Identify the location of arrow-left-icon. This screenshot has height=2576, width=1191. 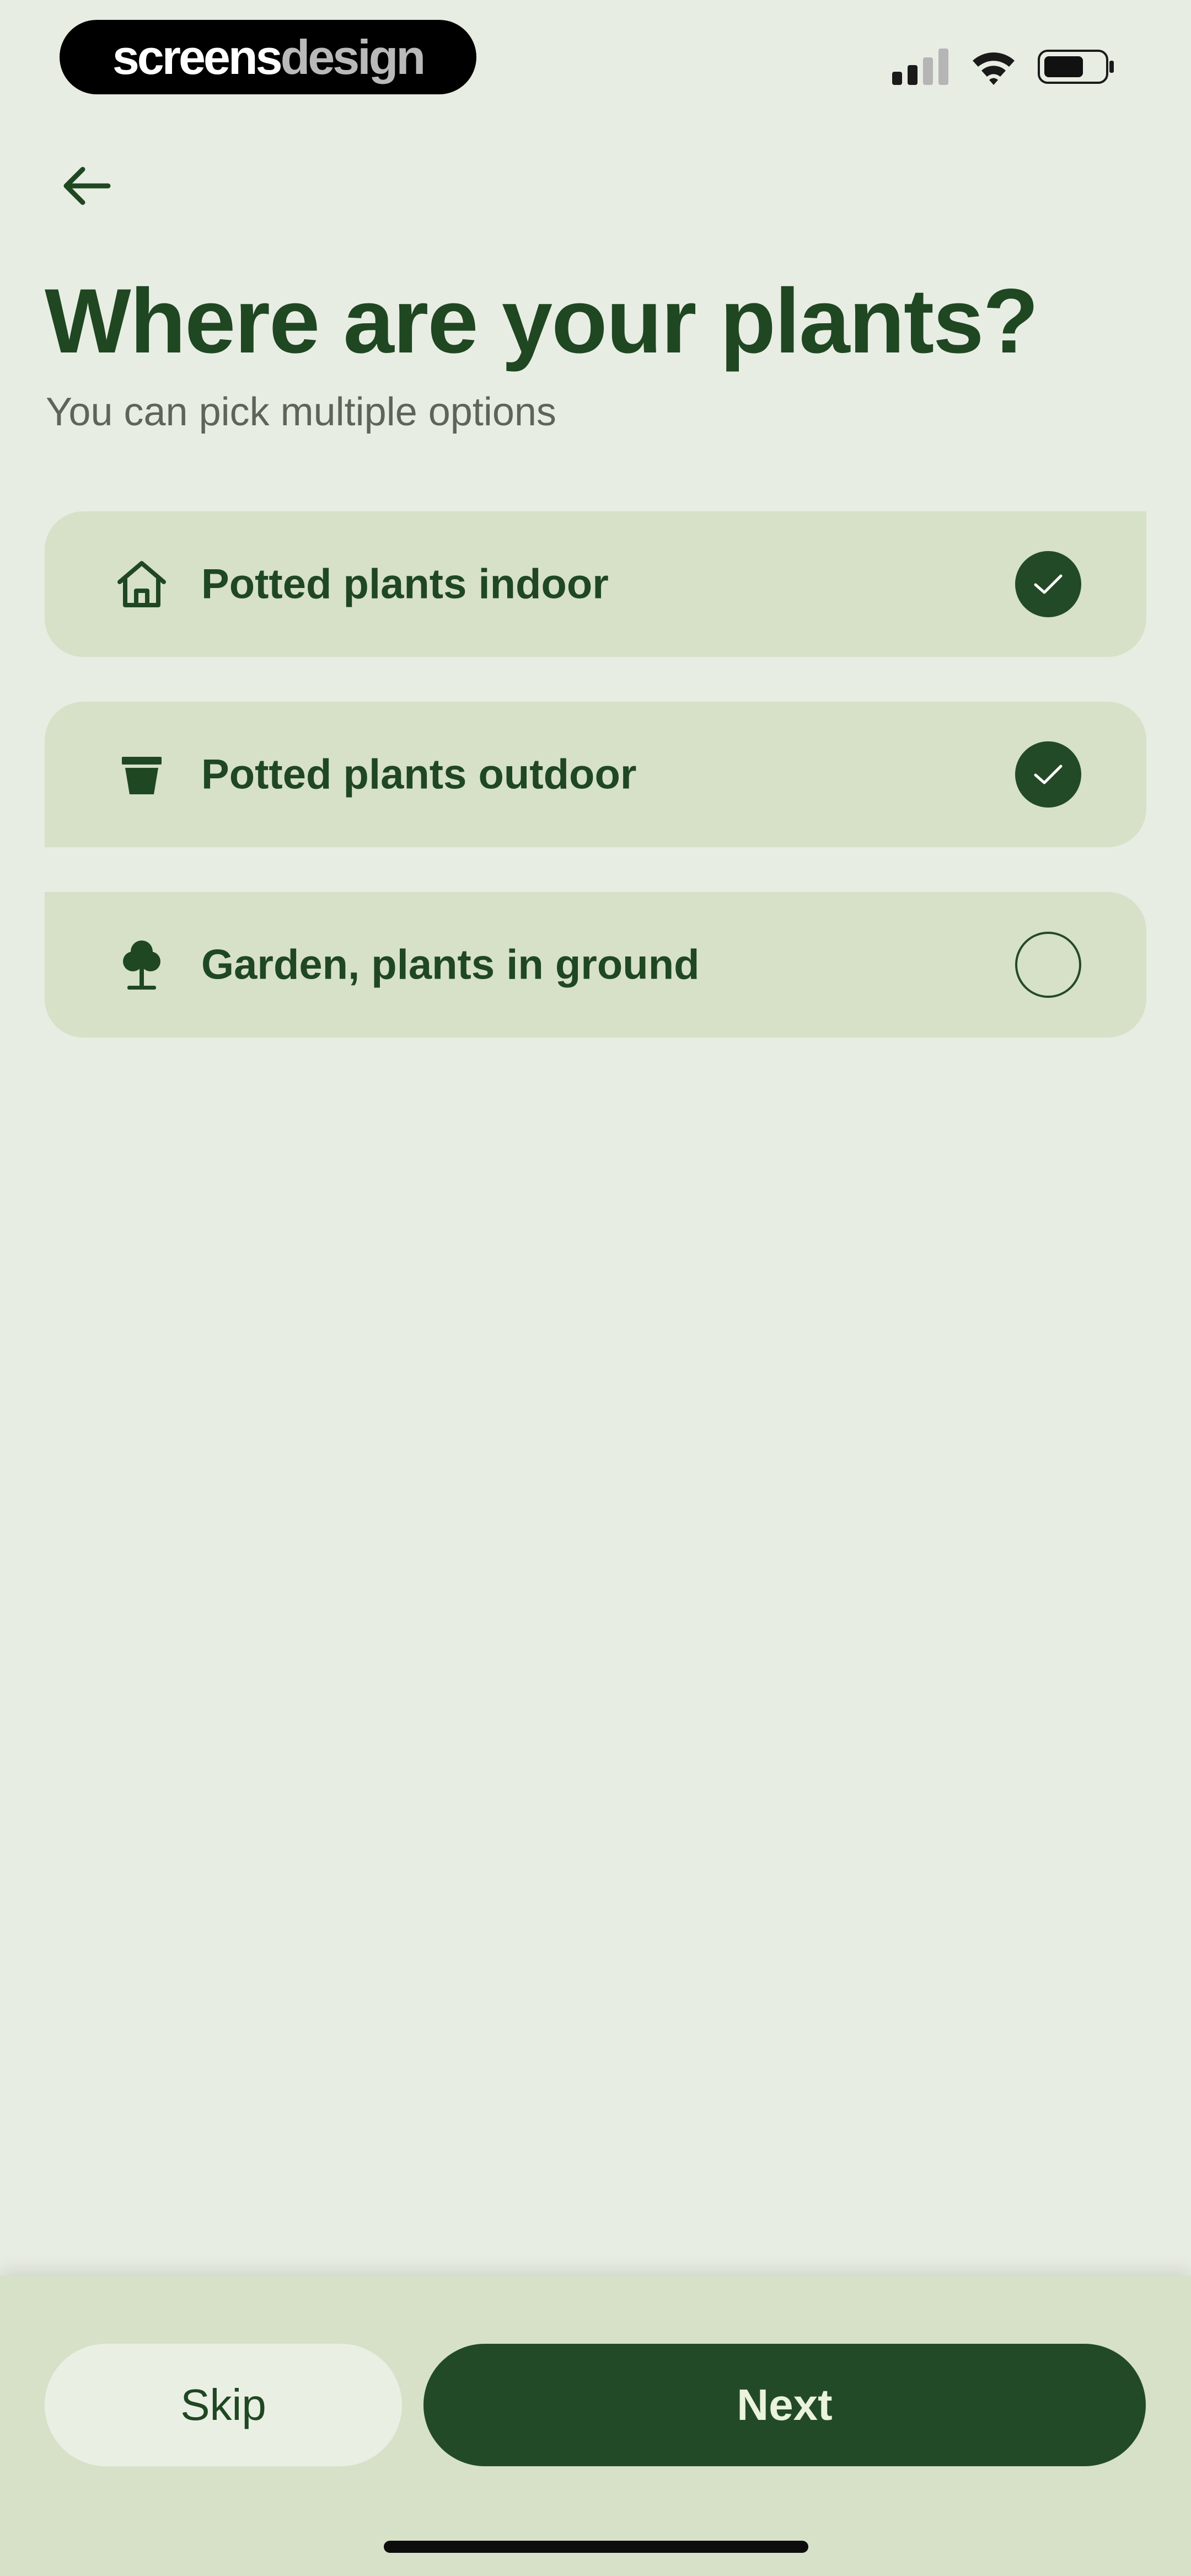
(87, 186).